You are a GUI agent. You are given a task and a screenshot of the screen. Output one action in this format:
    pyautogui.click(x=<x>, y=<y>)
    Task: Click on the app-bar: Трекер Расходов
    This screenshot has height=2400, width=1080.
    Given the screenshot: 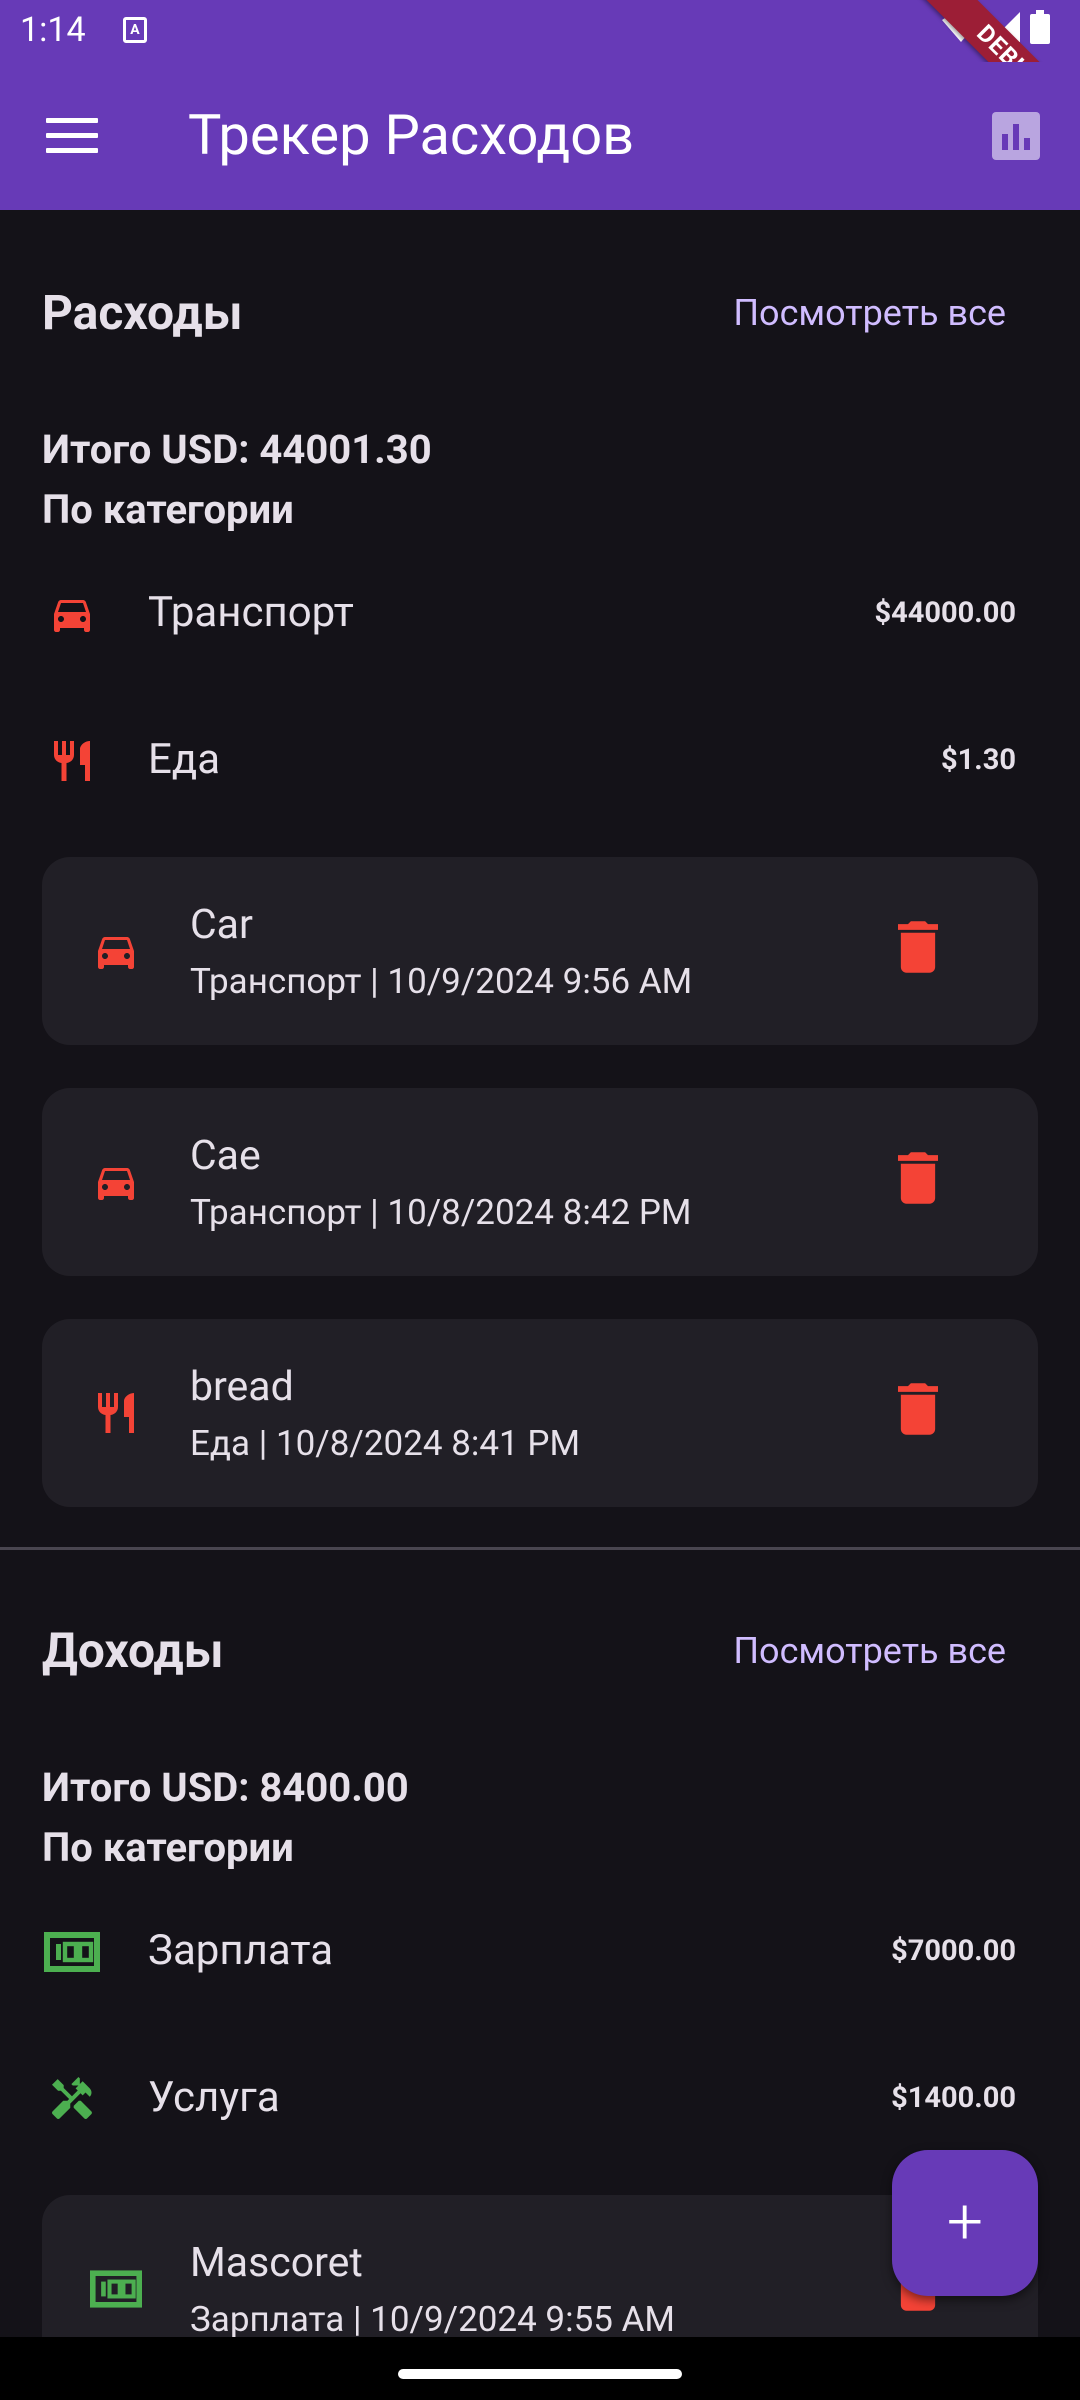 What is the action you would take?
    pyautogui.click(x=540, y=136)
    